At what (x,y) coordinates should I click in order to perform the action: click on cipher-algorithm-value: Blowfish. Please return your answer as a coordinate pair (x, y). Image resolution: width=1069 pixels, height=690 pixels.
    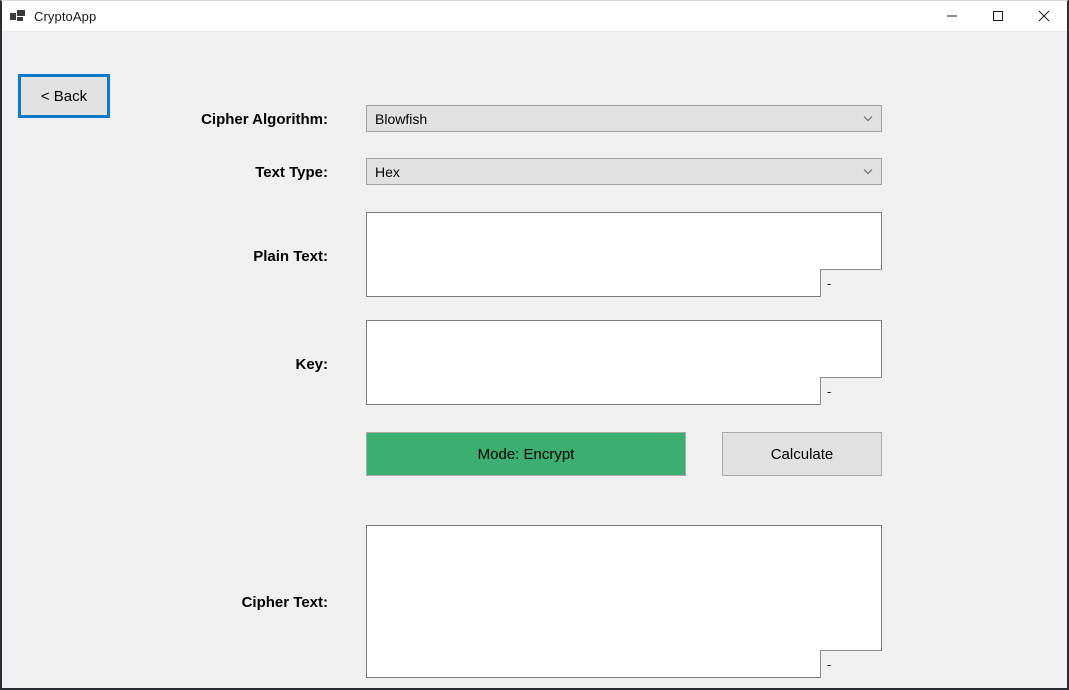
    Looking at the image, I should click on (401, 118).